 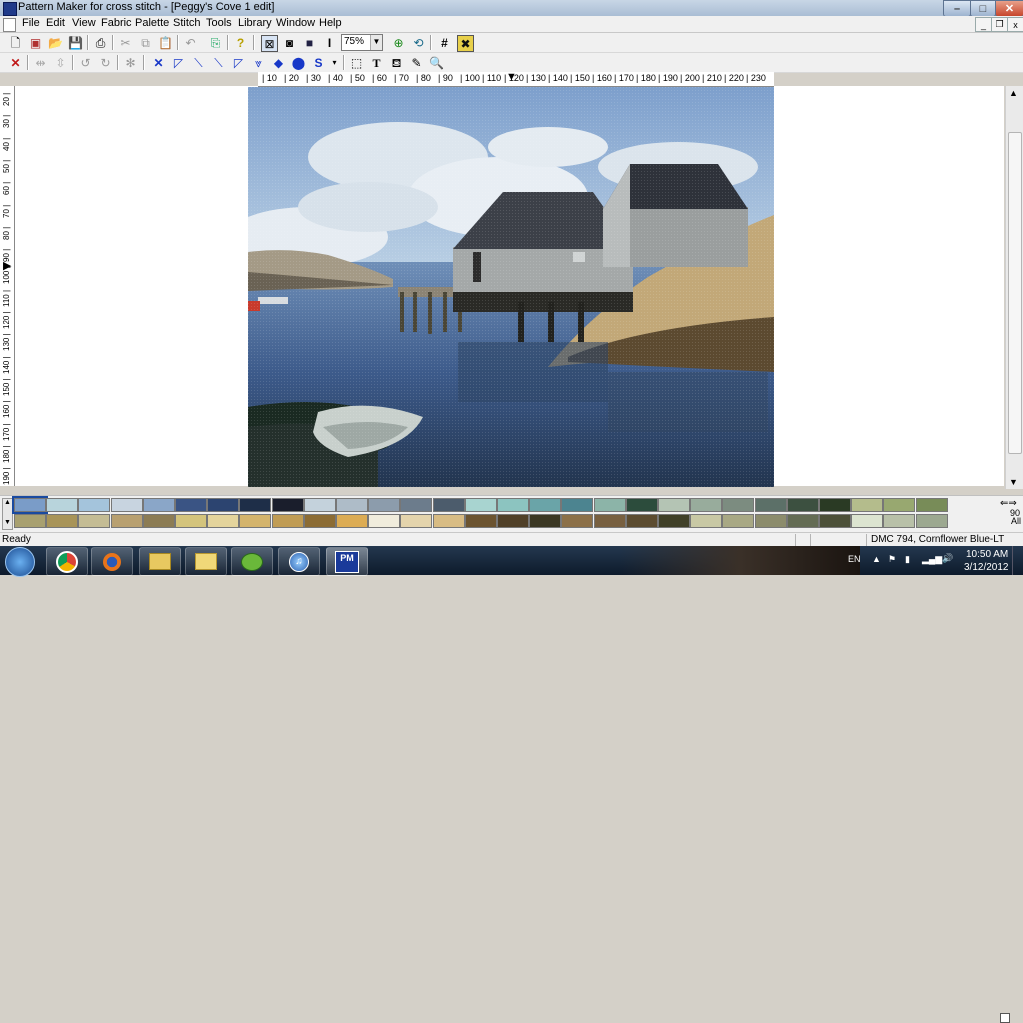 I want to click on folder-taskbar-icon, so click(x=206, y=561).